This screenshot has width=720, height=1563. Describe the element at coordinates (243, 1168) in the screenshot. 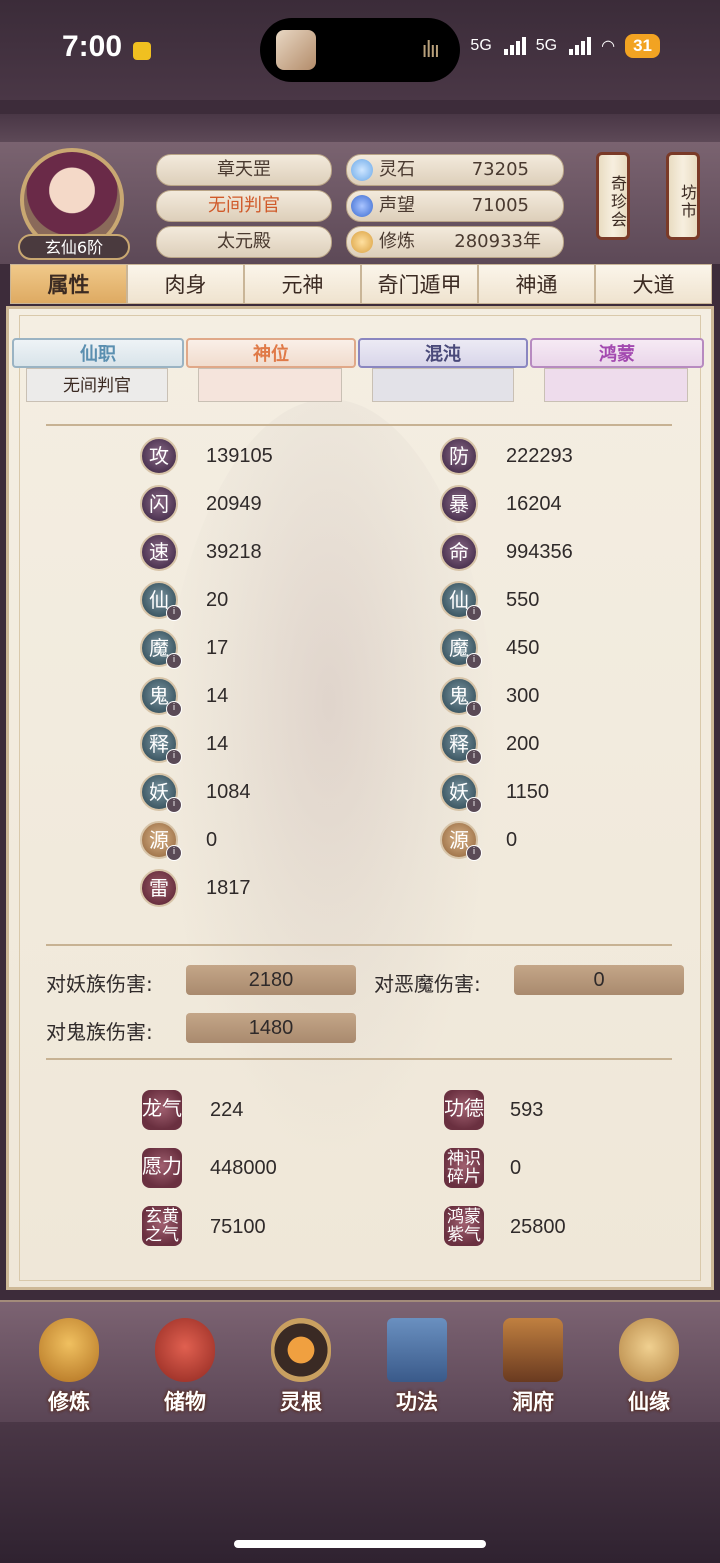

I see `vow-power-value: 448000` at that location.